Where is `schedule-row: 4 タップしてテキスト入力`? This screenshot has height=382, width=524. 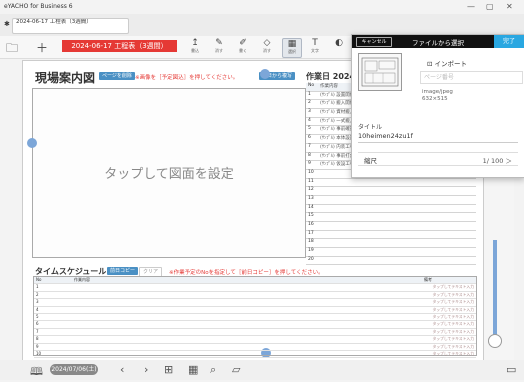
schedule-row: 4 タップしてテキスト入力 is located at coordinates (255, 310).